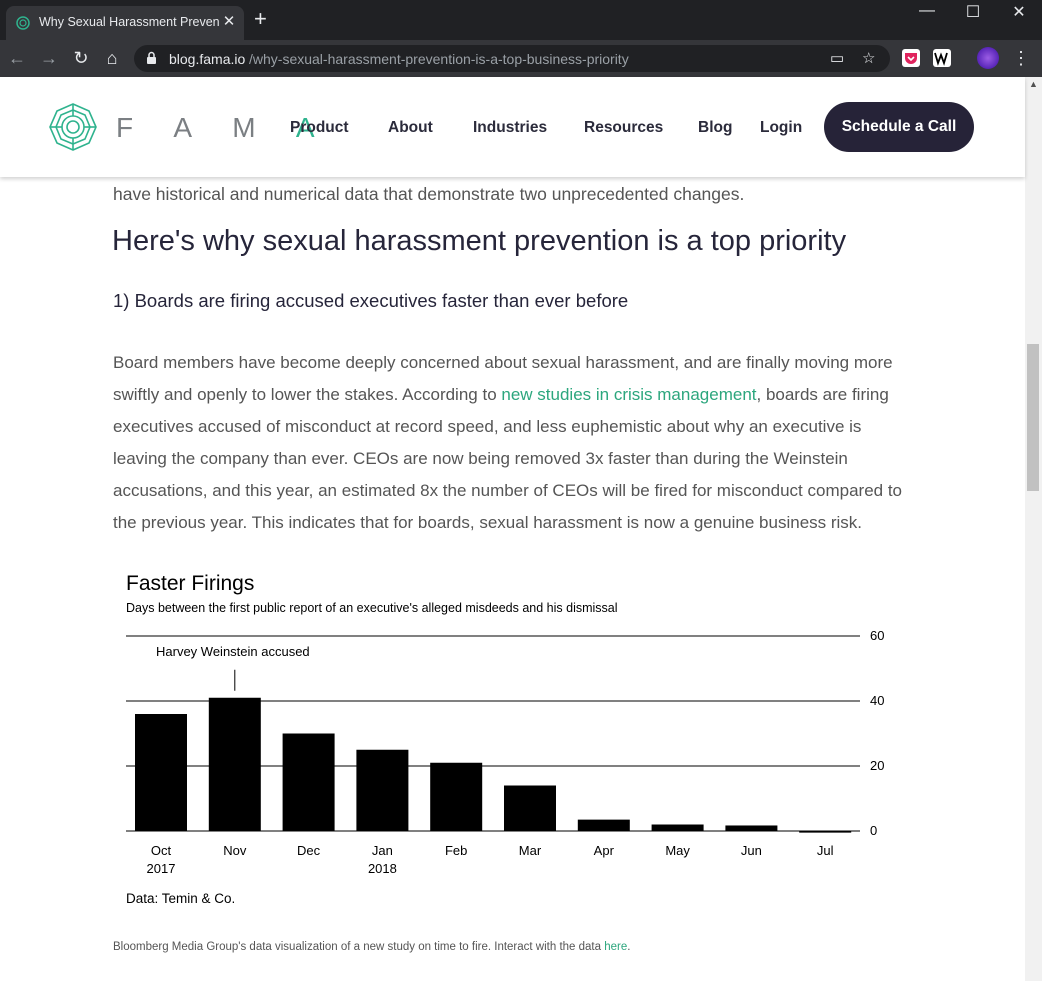 This screenshot has width=1042, height=981. What do you see at coordinates (927, 11) in the screenshot?
I see `minimize-icon: —` at bounding box center [927, 11].